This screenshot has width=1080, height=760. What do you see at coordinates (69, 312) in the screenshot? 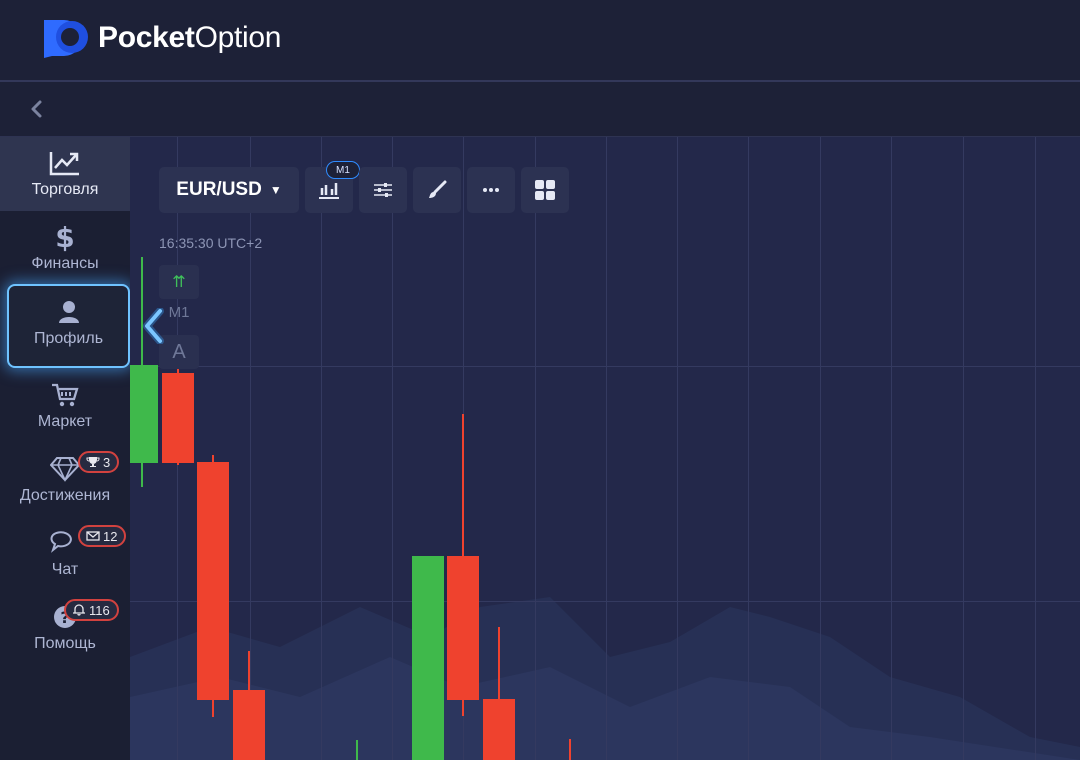
I see `user-icon` at bounding box center [69, 312].